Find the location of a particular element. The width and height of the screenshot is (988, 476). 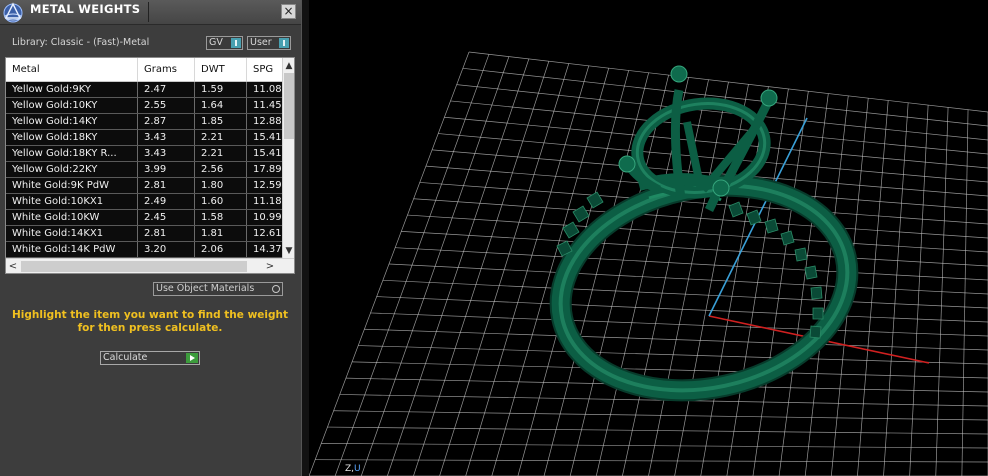

table-row: White Gold:14KX1 2.81 1.81 12.61 is located at coordinates (144, 234).